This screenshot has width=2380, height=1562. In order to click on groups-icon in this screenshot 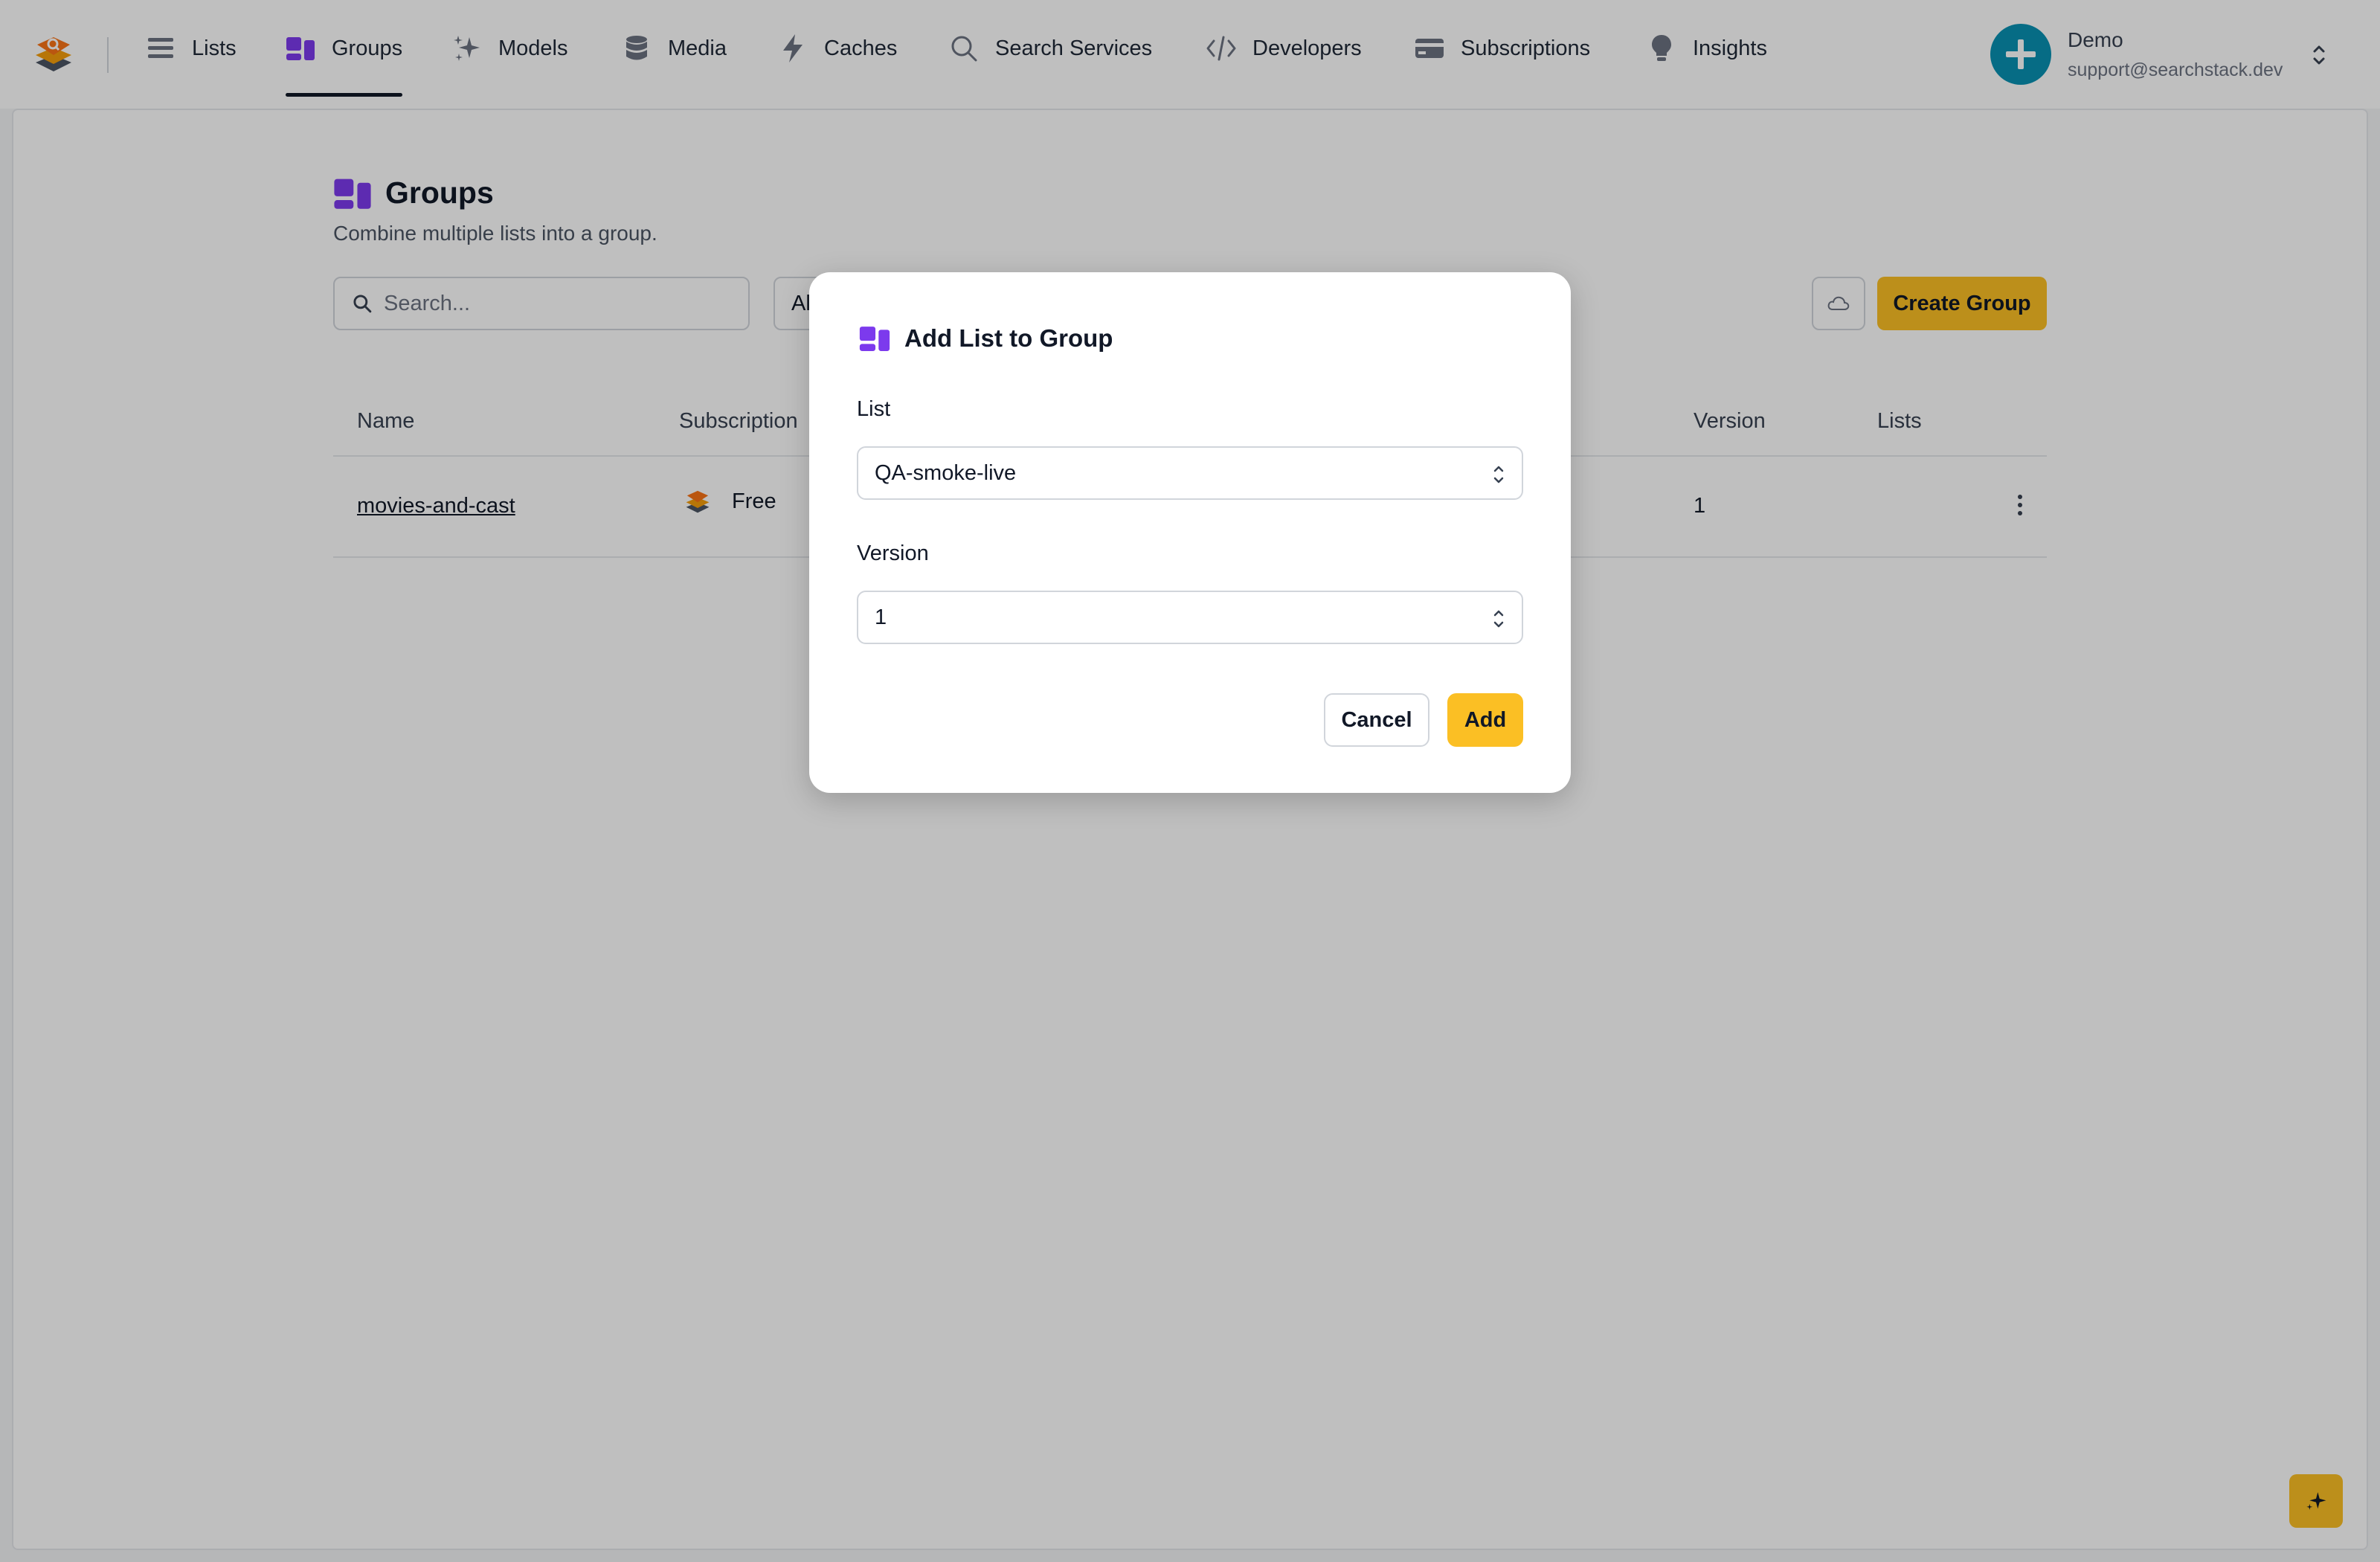, I will do `click(875, 339)`.